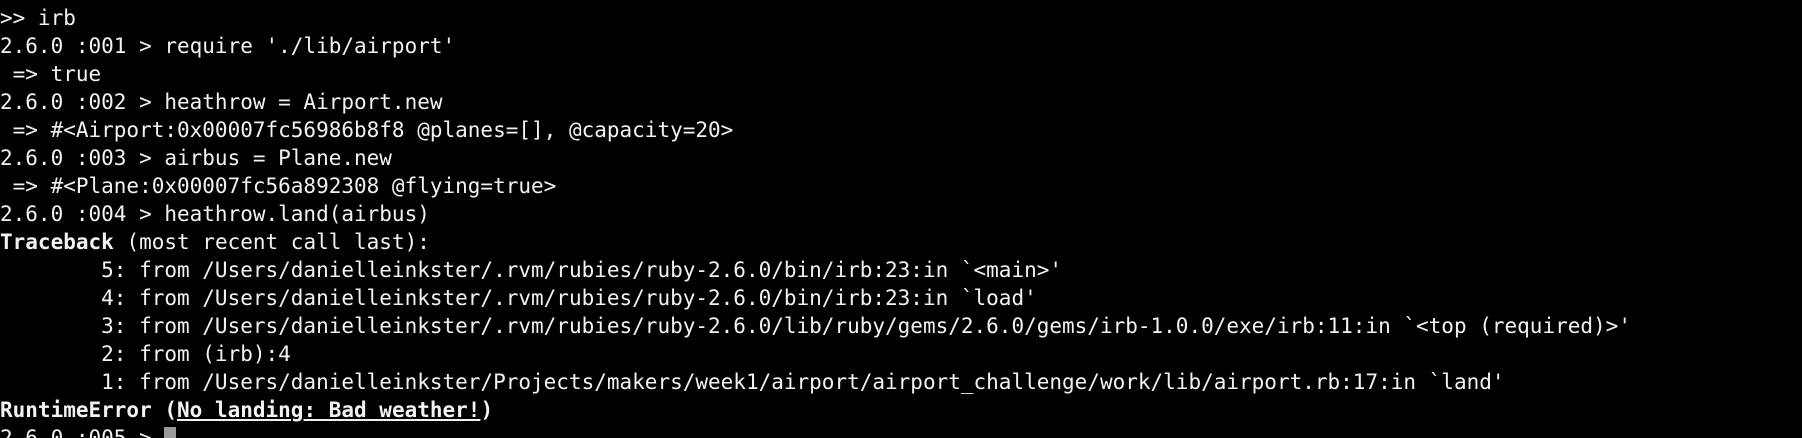  Describe the element at coordinates (145, 354) in the screenshot. I see `traceback-frame: 2: from (irb):4` at that location.